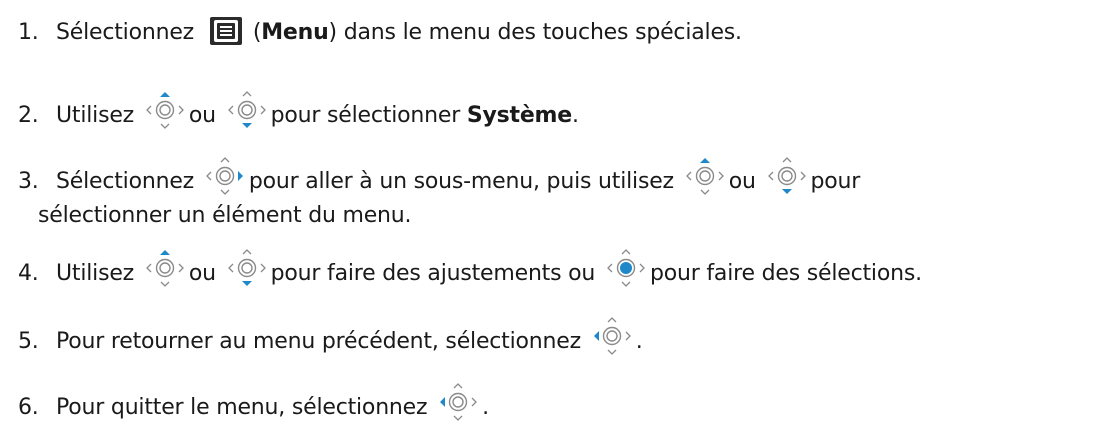 This screenshot has width=1113, height=431. What do you see at coordinates (257, 32) in the screenshot?
I see `paren-open: (` at bounding box center [257, 32].